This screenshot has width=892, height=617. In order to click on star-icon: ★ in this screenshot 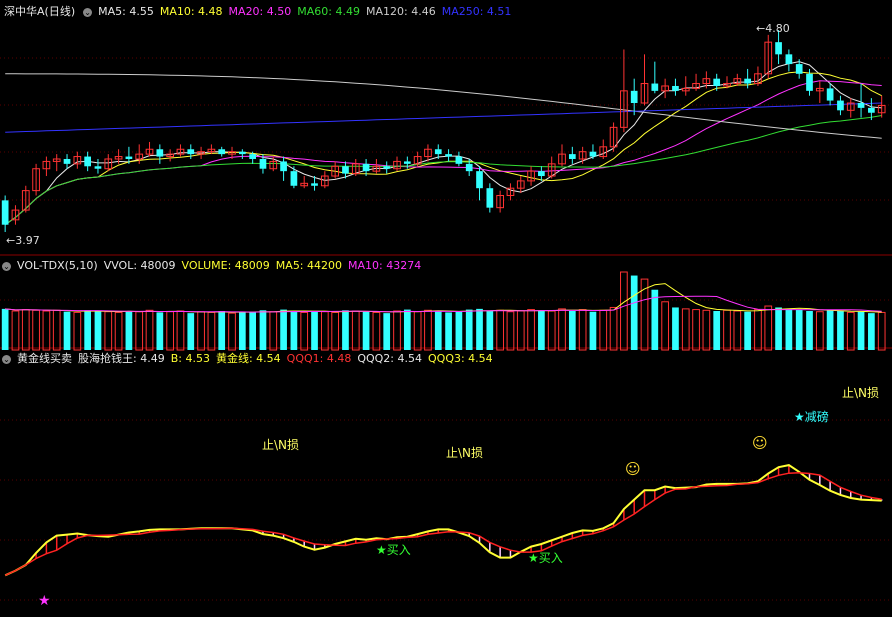, I will do `click(44, 601)`.